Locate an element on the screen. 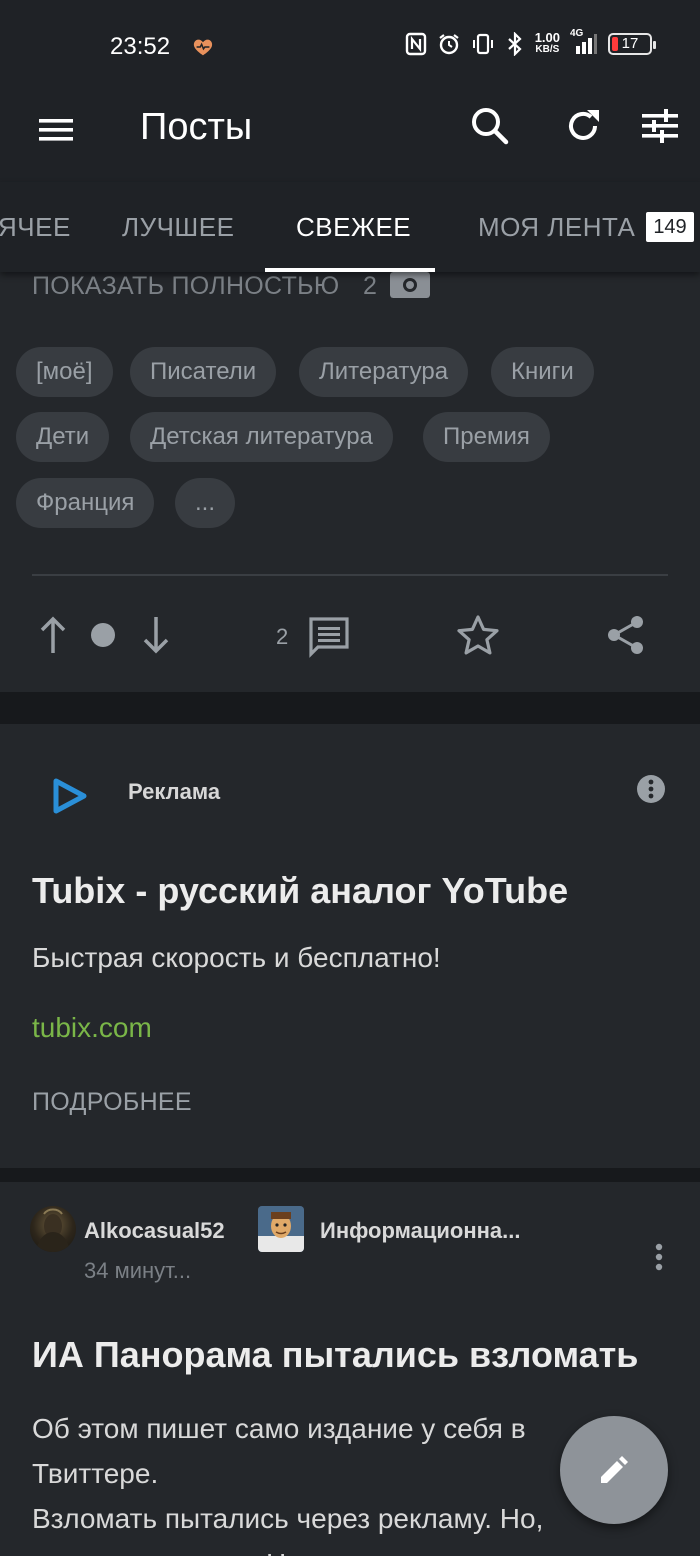 The height and width of the screenshot is (1556, 700). upvote-icon is located at coordinates (53, 635).